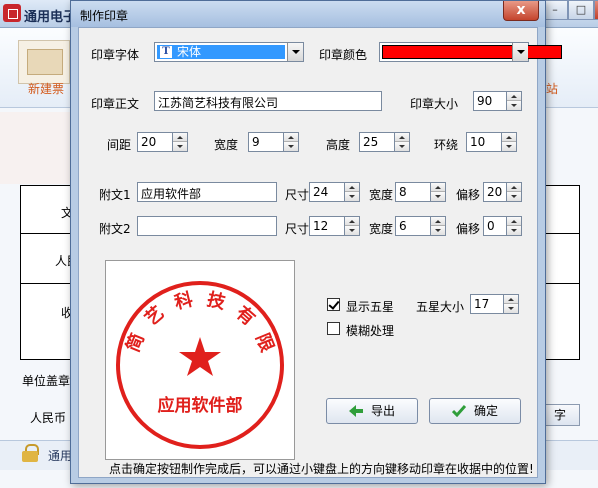 Image resolution: width=598 pixels, height=488 pixels. Describe the element at coordinates (413, 192) in the screenshot. I see `sub1-width-input: 8` at that location.